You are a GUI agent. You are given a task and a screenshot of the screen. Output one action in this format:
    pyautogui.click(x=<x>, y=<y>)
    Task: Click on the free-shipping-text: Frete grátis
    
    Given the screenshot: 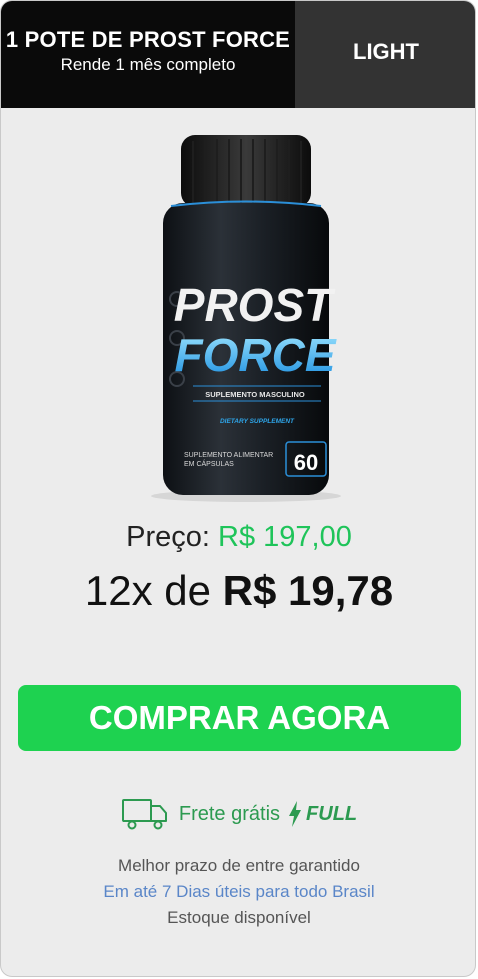 What is the action you would take?
    pyautogui.click(x=229, y=813)
    